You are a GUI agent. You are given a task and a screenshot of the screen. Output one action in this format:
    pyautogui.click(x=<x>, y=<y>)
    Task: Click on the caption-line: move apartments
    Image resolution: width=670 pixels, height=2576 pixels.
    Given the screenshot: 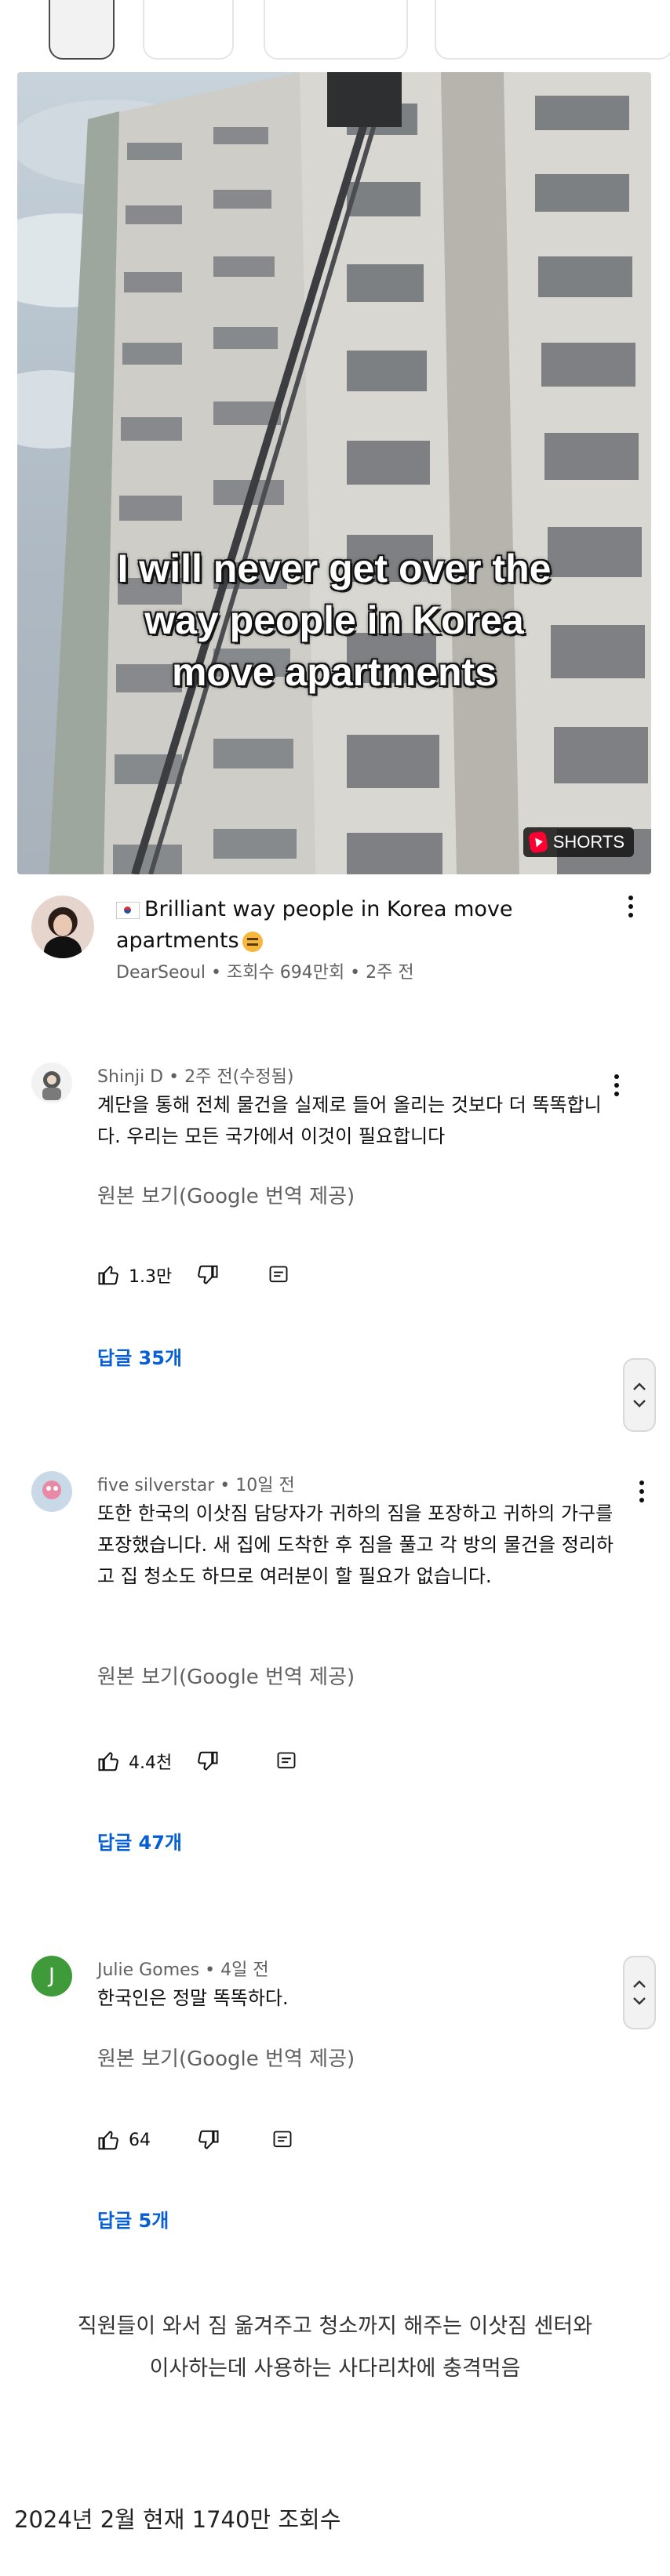 What is the action you would take?
    pyautogui.click(x=334, y=672)
    